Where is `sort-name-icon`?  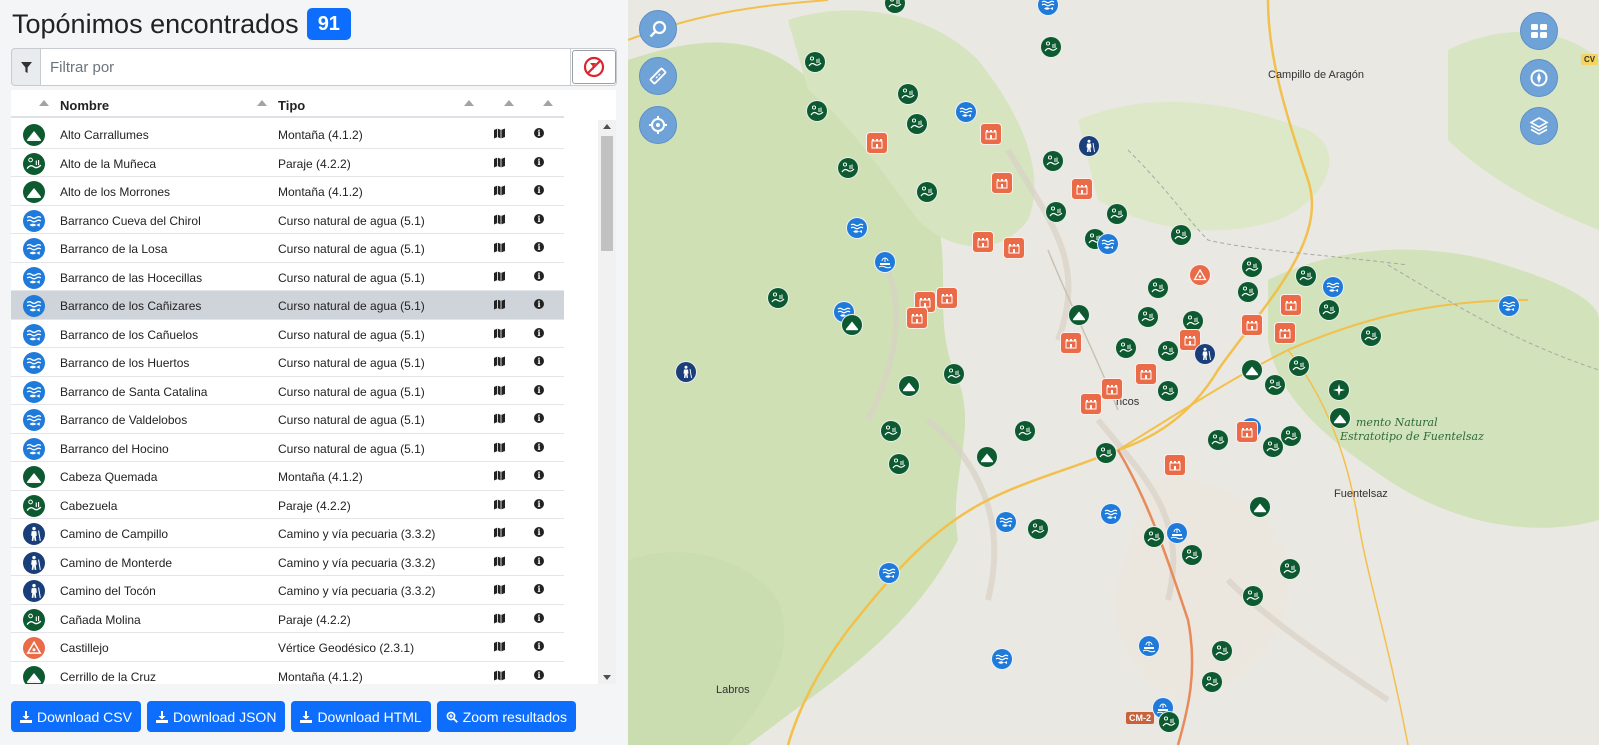
sort-name-icon is located at coordinates (262, 103).